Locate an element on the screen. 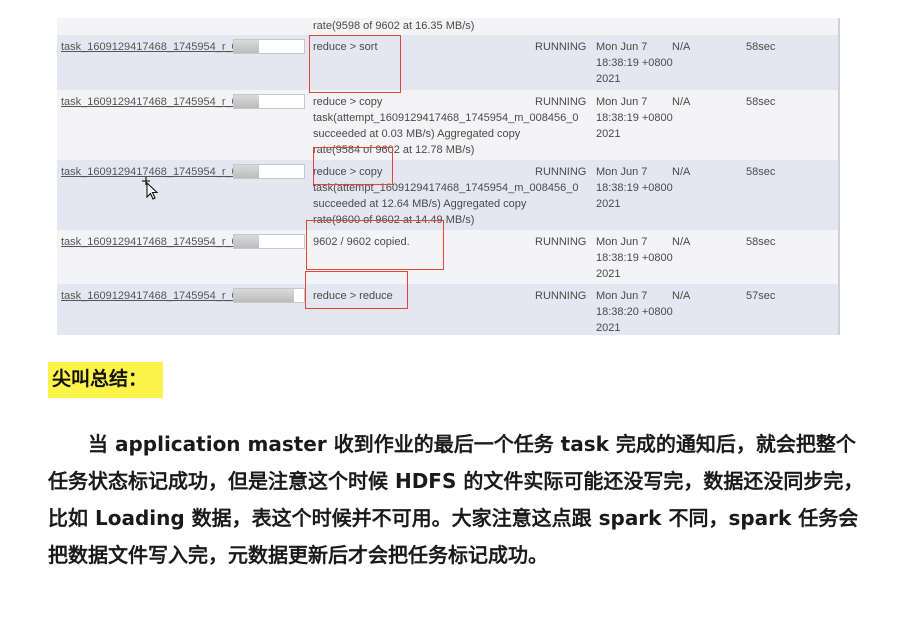 The width and height of the screenshot is (913, 618). start-time-line: 18:38:20 +0800 is located at coordinates (634, 312).